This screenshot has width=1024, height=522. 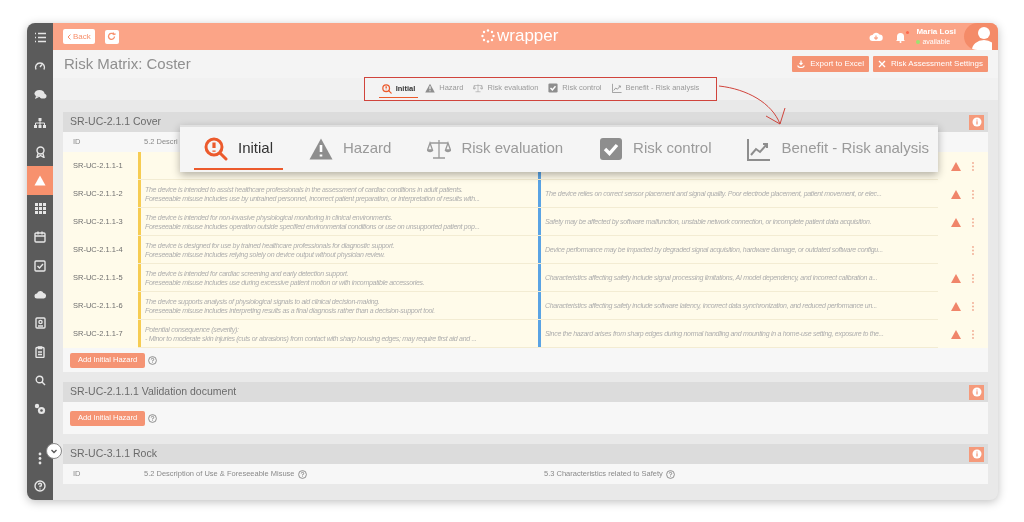 I want to click on tab: Risk control, so click(x=655, y=149).